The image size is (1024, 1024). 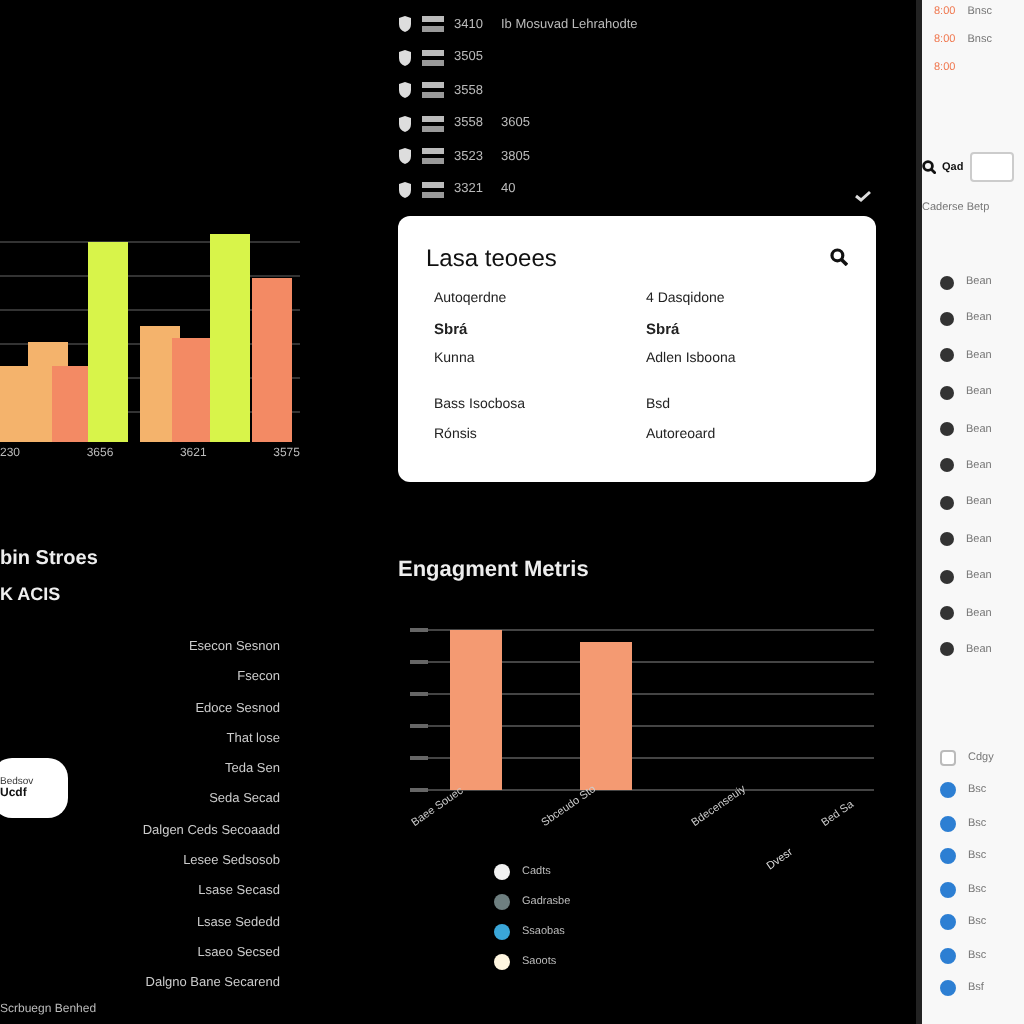 What do you see at coordinates (491, 257) in the screenshot?
I see `dialog-title: Lasa teoees` at bounding box center [491, 257].